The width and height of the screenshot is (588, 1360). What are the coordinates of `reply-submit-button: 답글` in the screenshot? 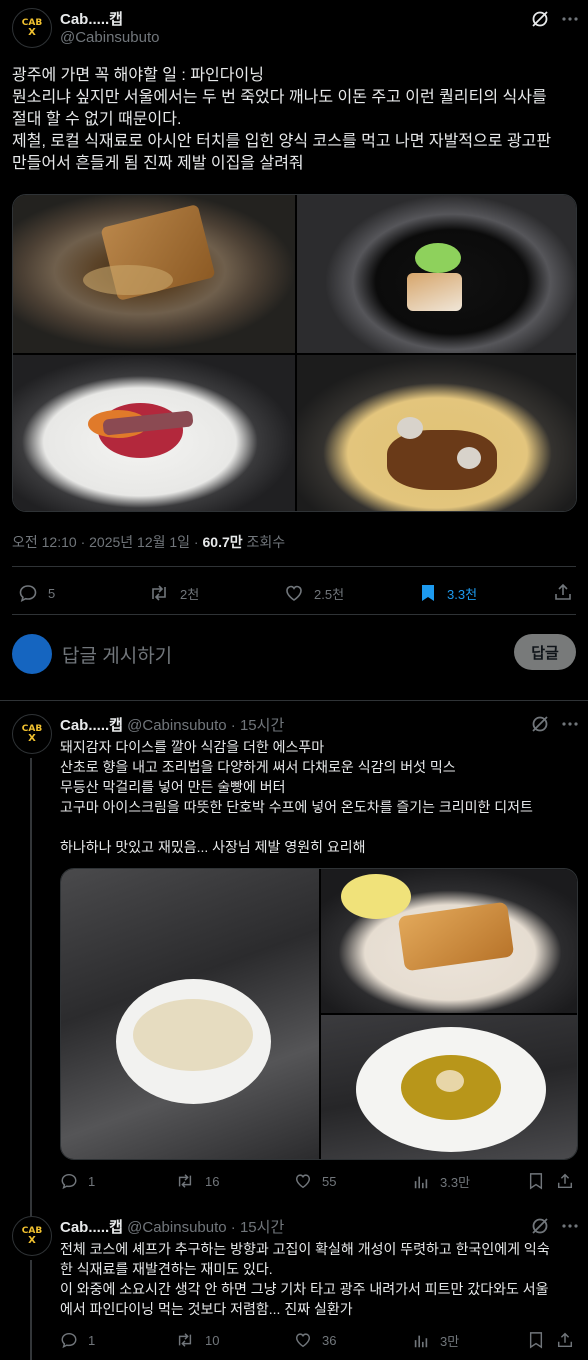 It's located at (545, 652).